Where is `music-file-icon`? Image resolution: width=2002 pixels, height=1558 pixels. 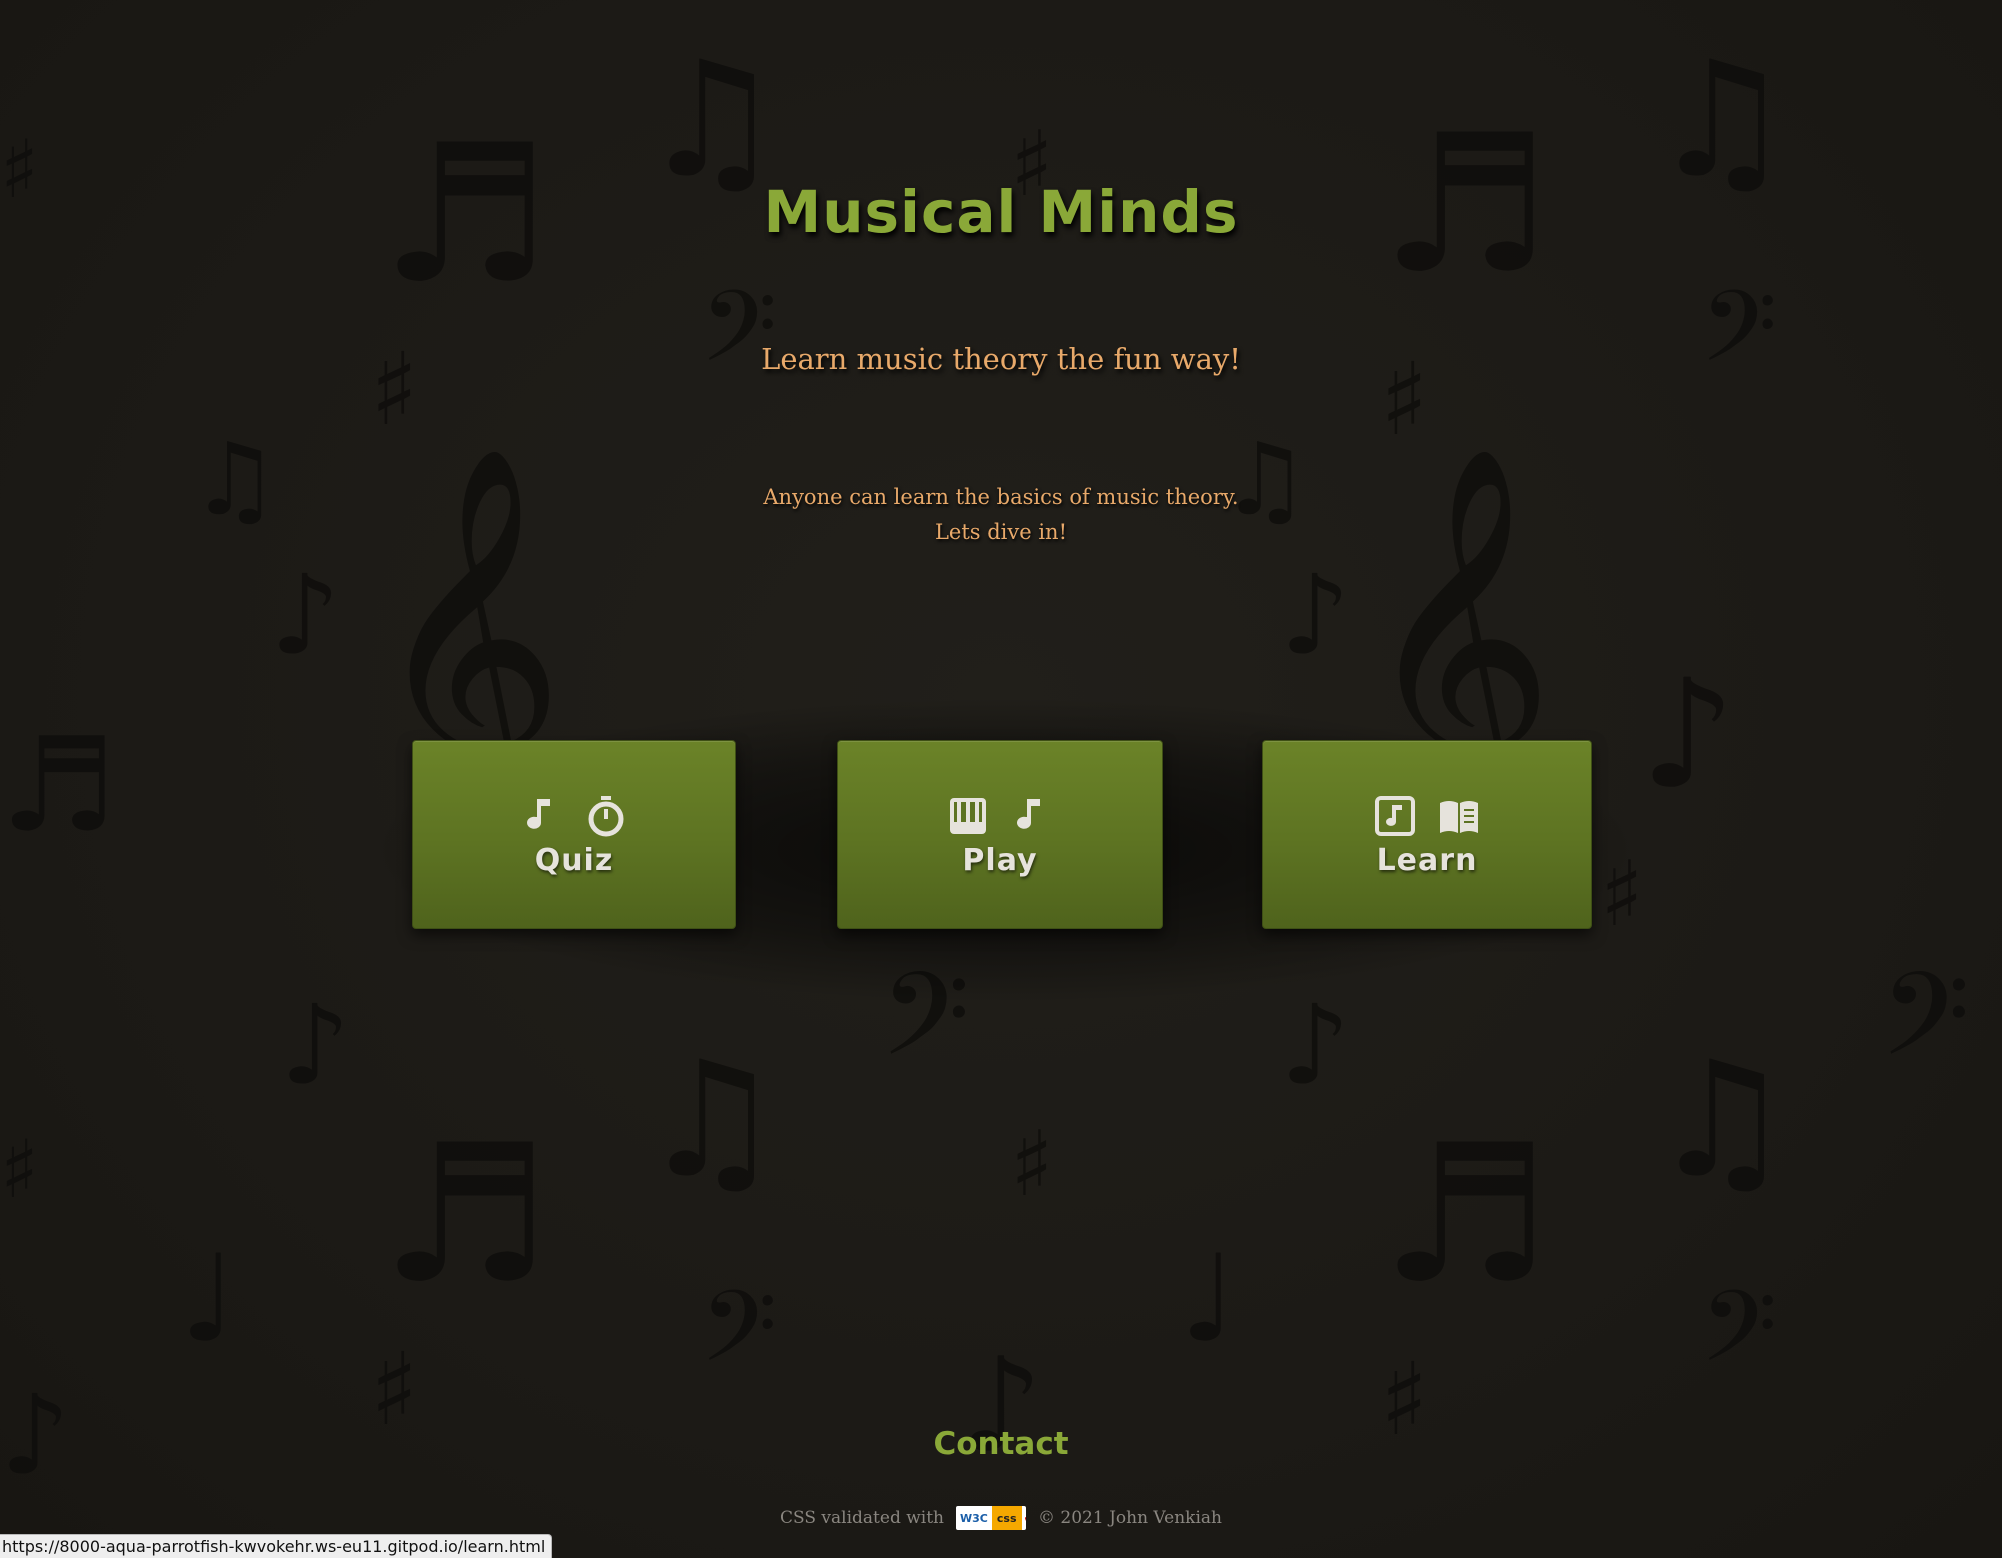 music-file-icon is located at coordinates (1395, 816).